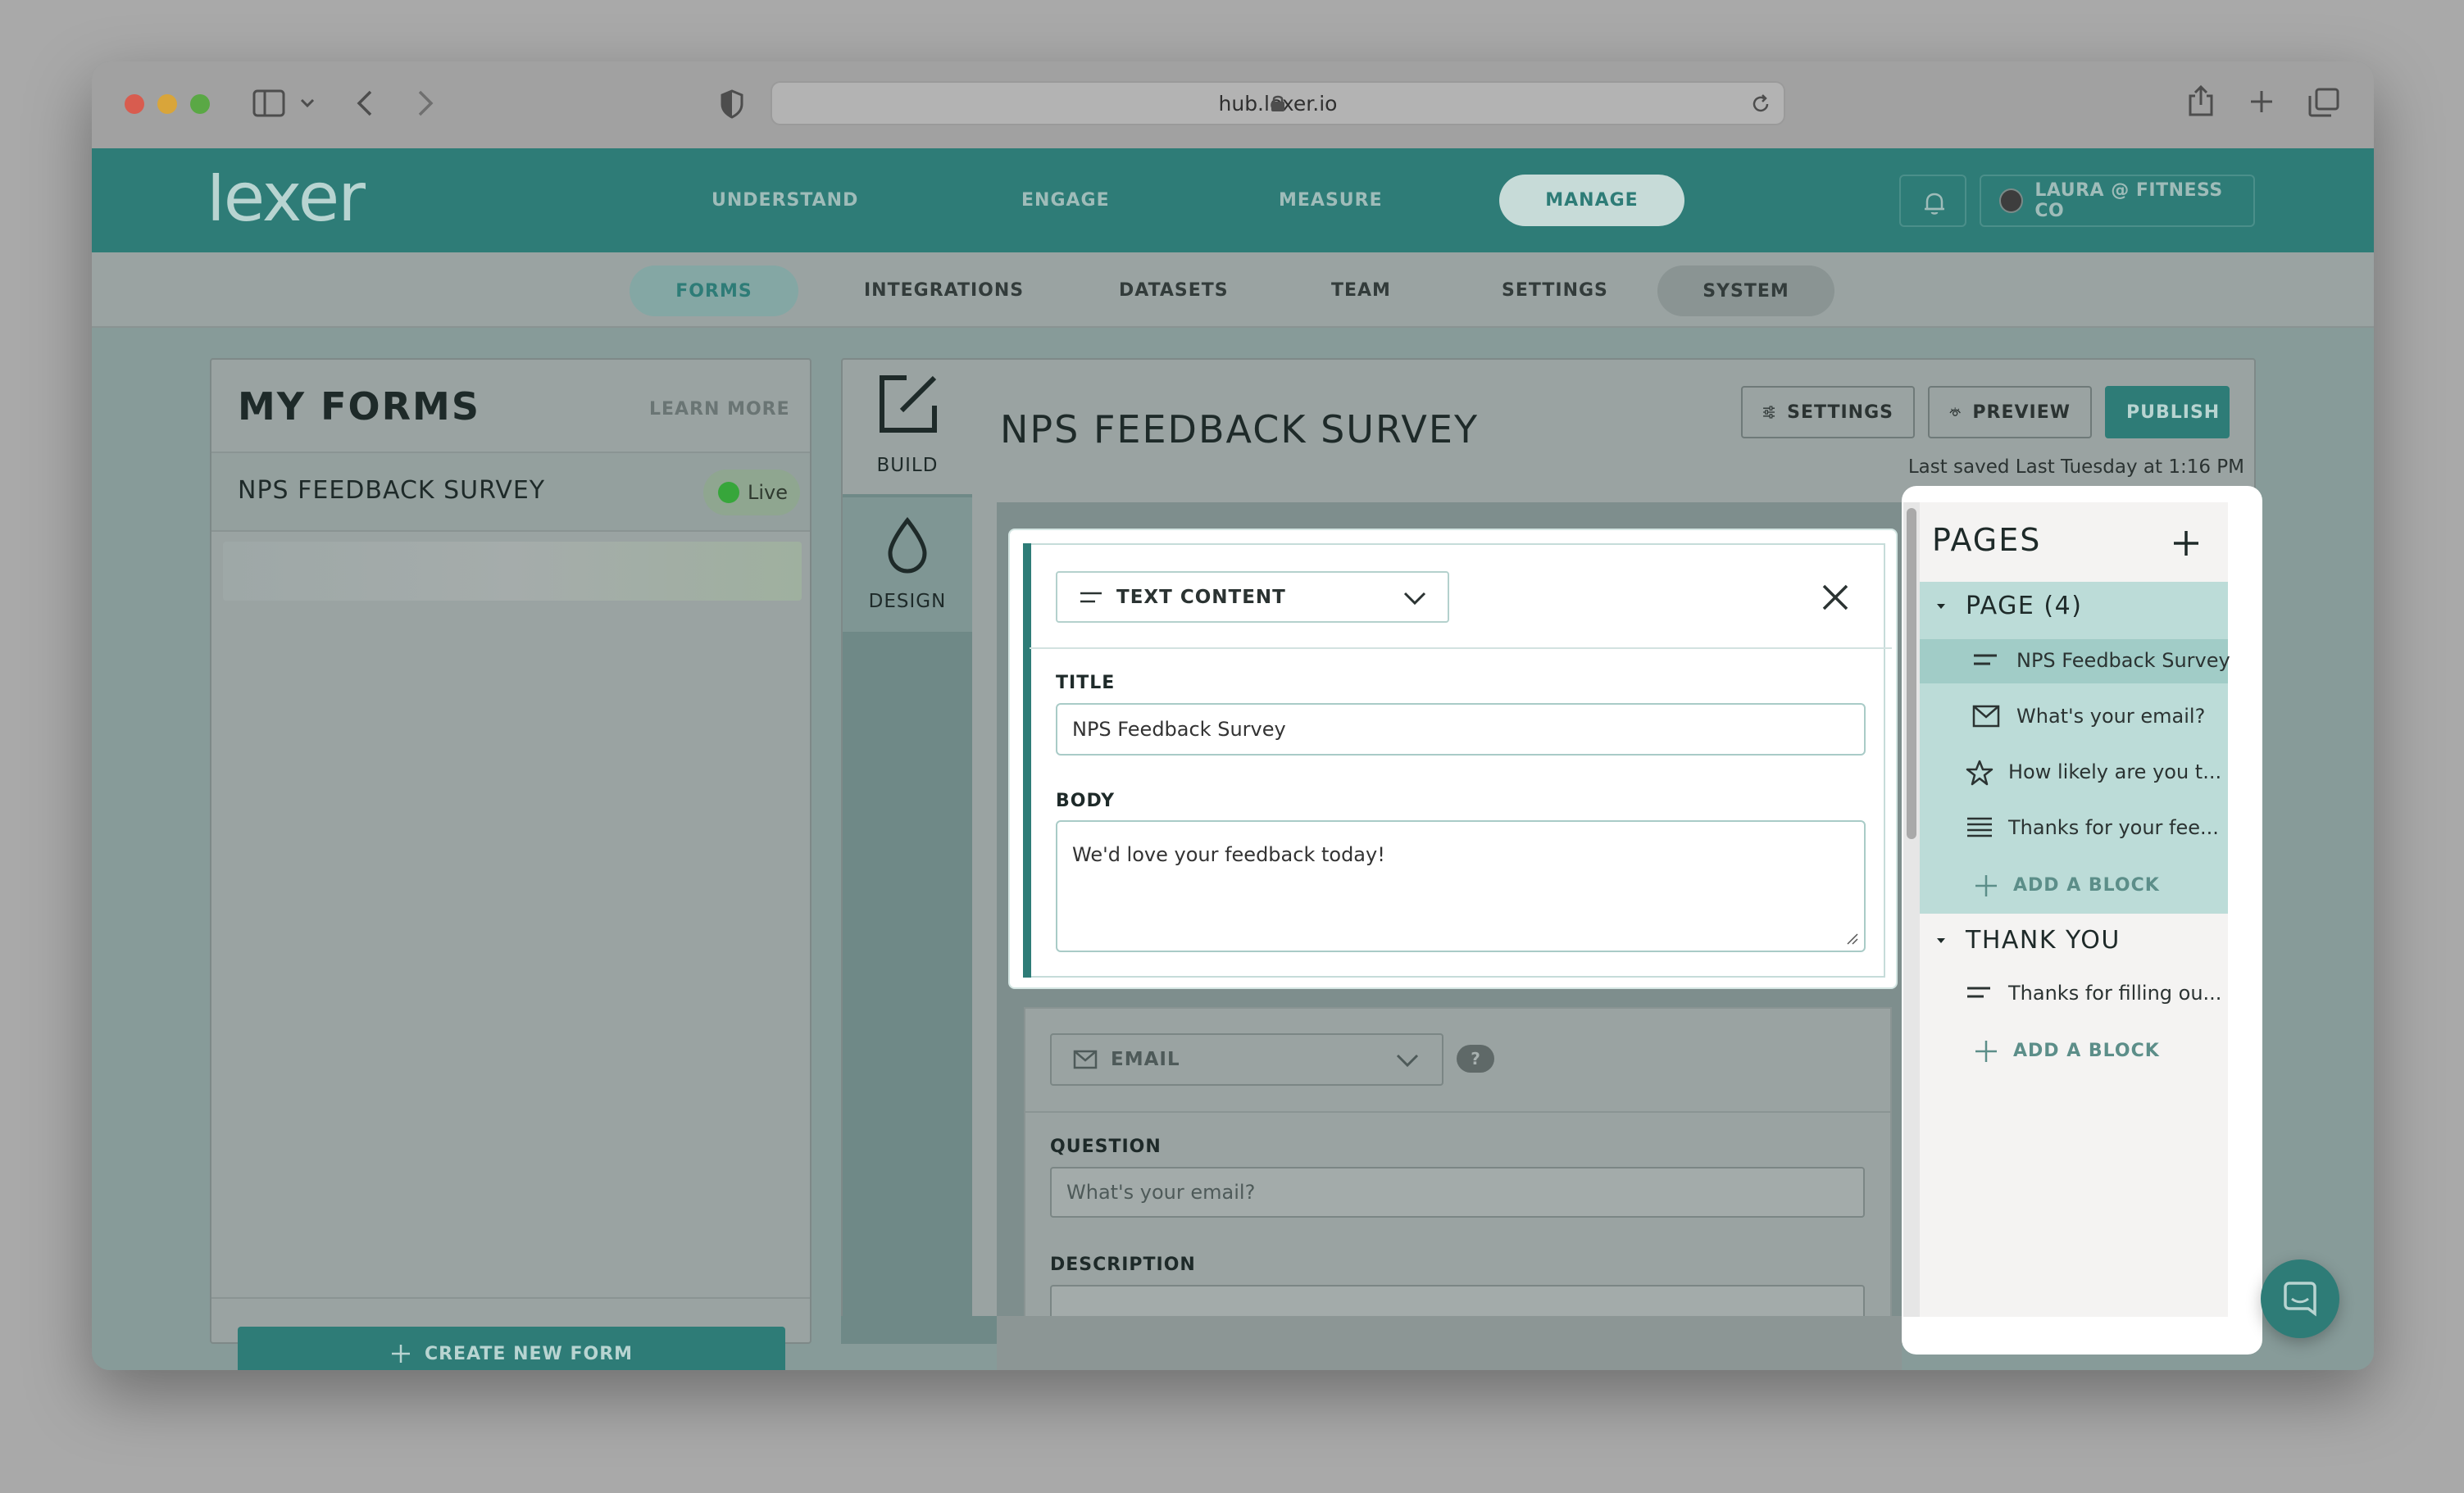 The image size is (2464, 1493). I want to click on block-type-select: TEXT CONTENT, so click(1253, 597).